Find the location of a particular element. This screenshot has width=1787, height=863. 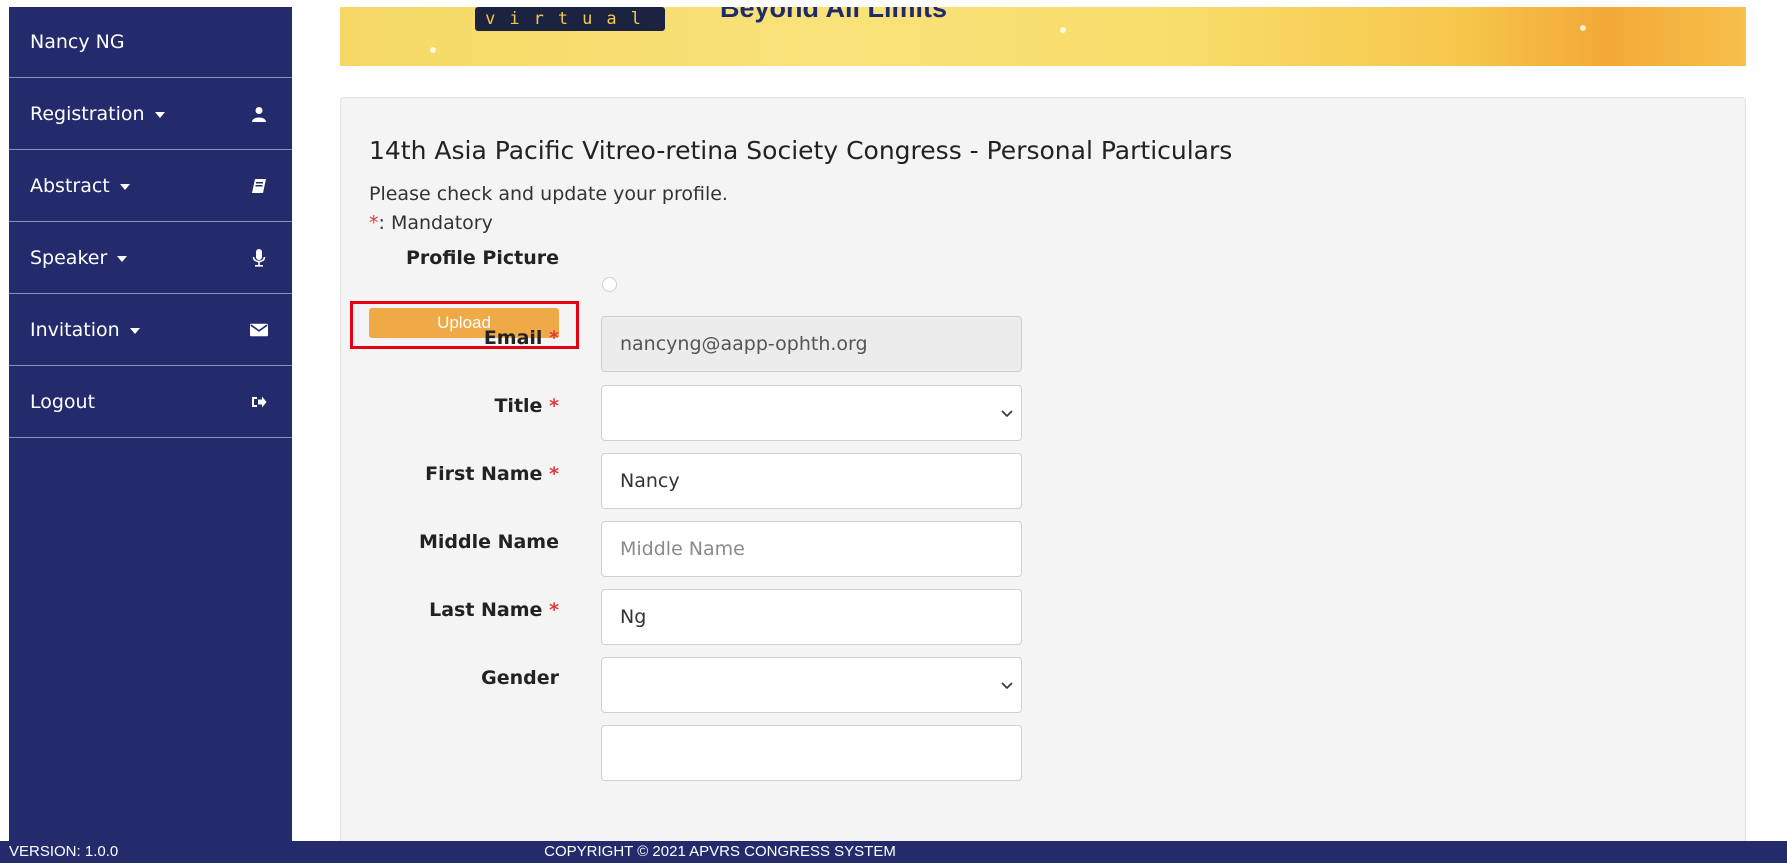

title-label: Title * is located at coordinates (464, 406).